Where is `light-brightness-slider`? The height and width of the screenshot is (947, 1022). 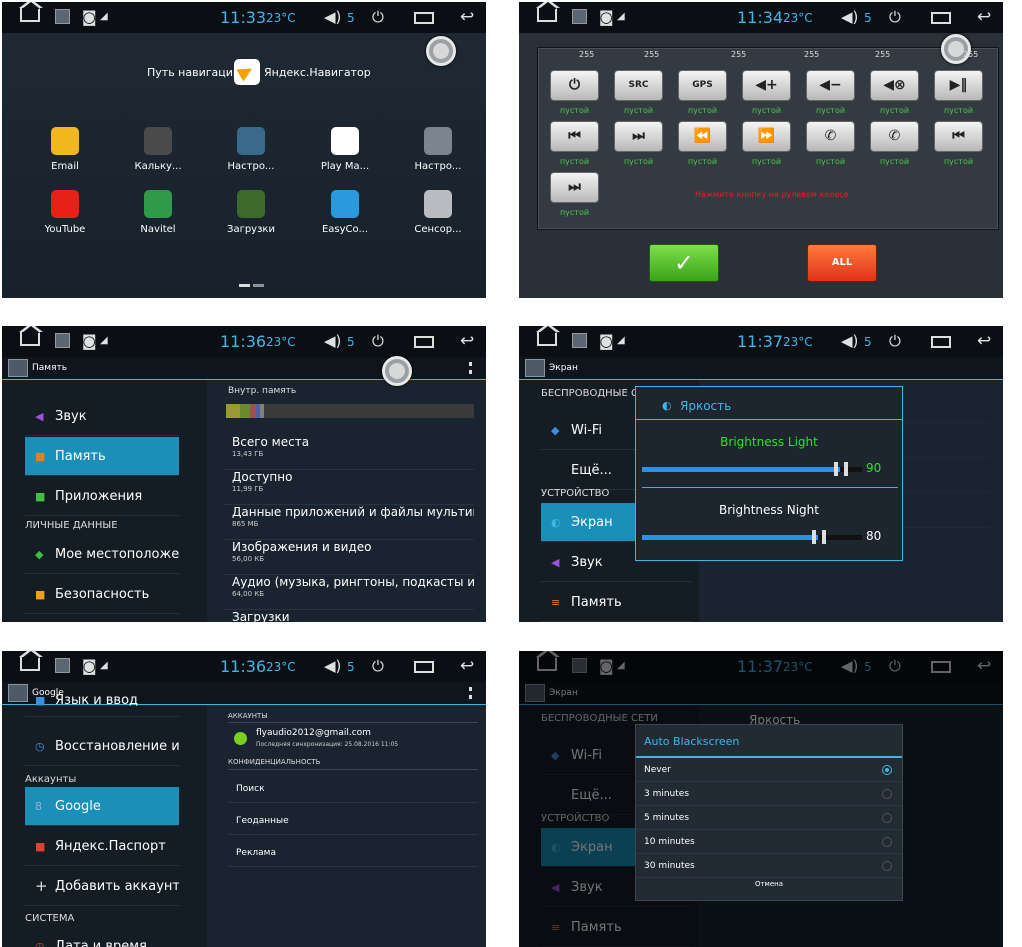 light-brightness-slider is located at coordinates (752, 469).